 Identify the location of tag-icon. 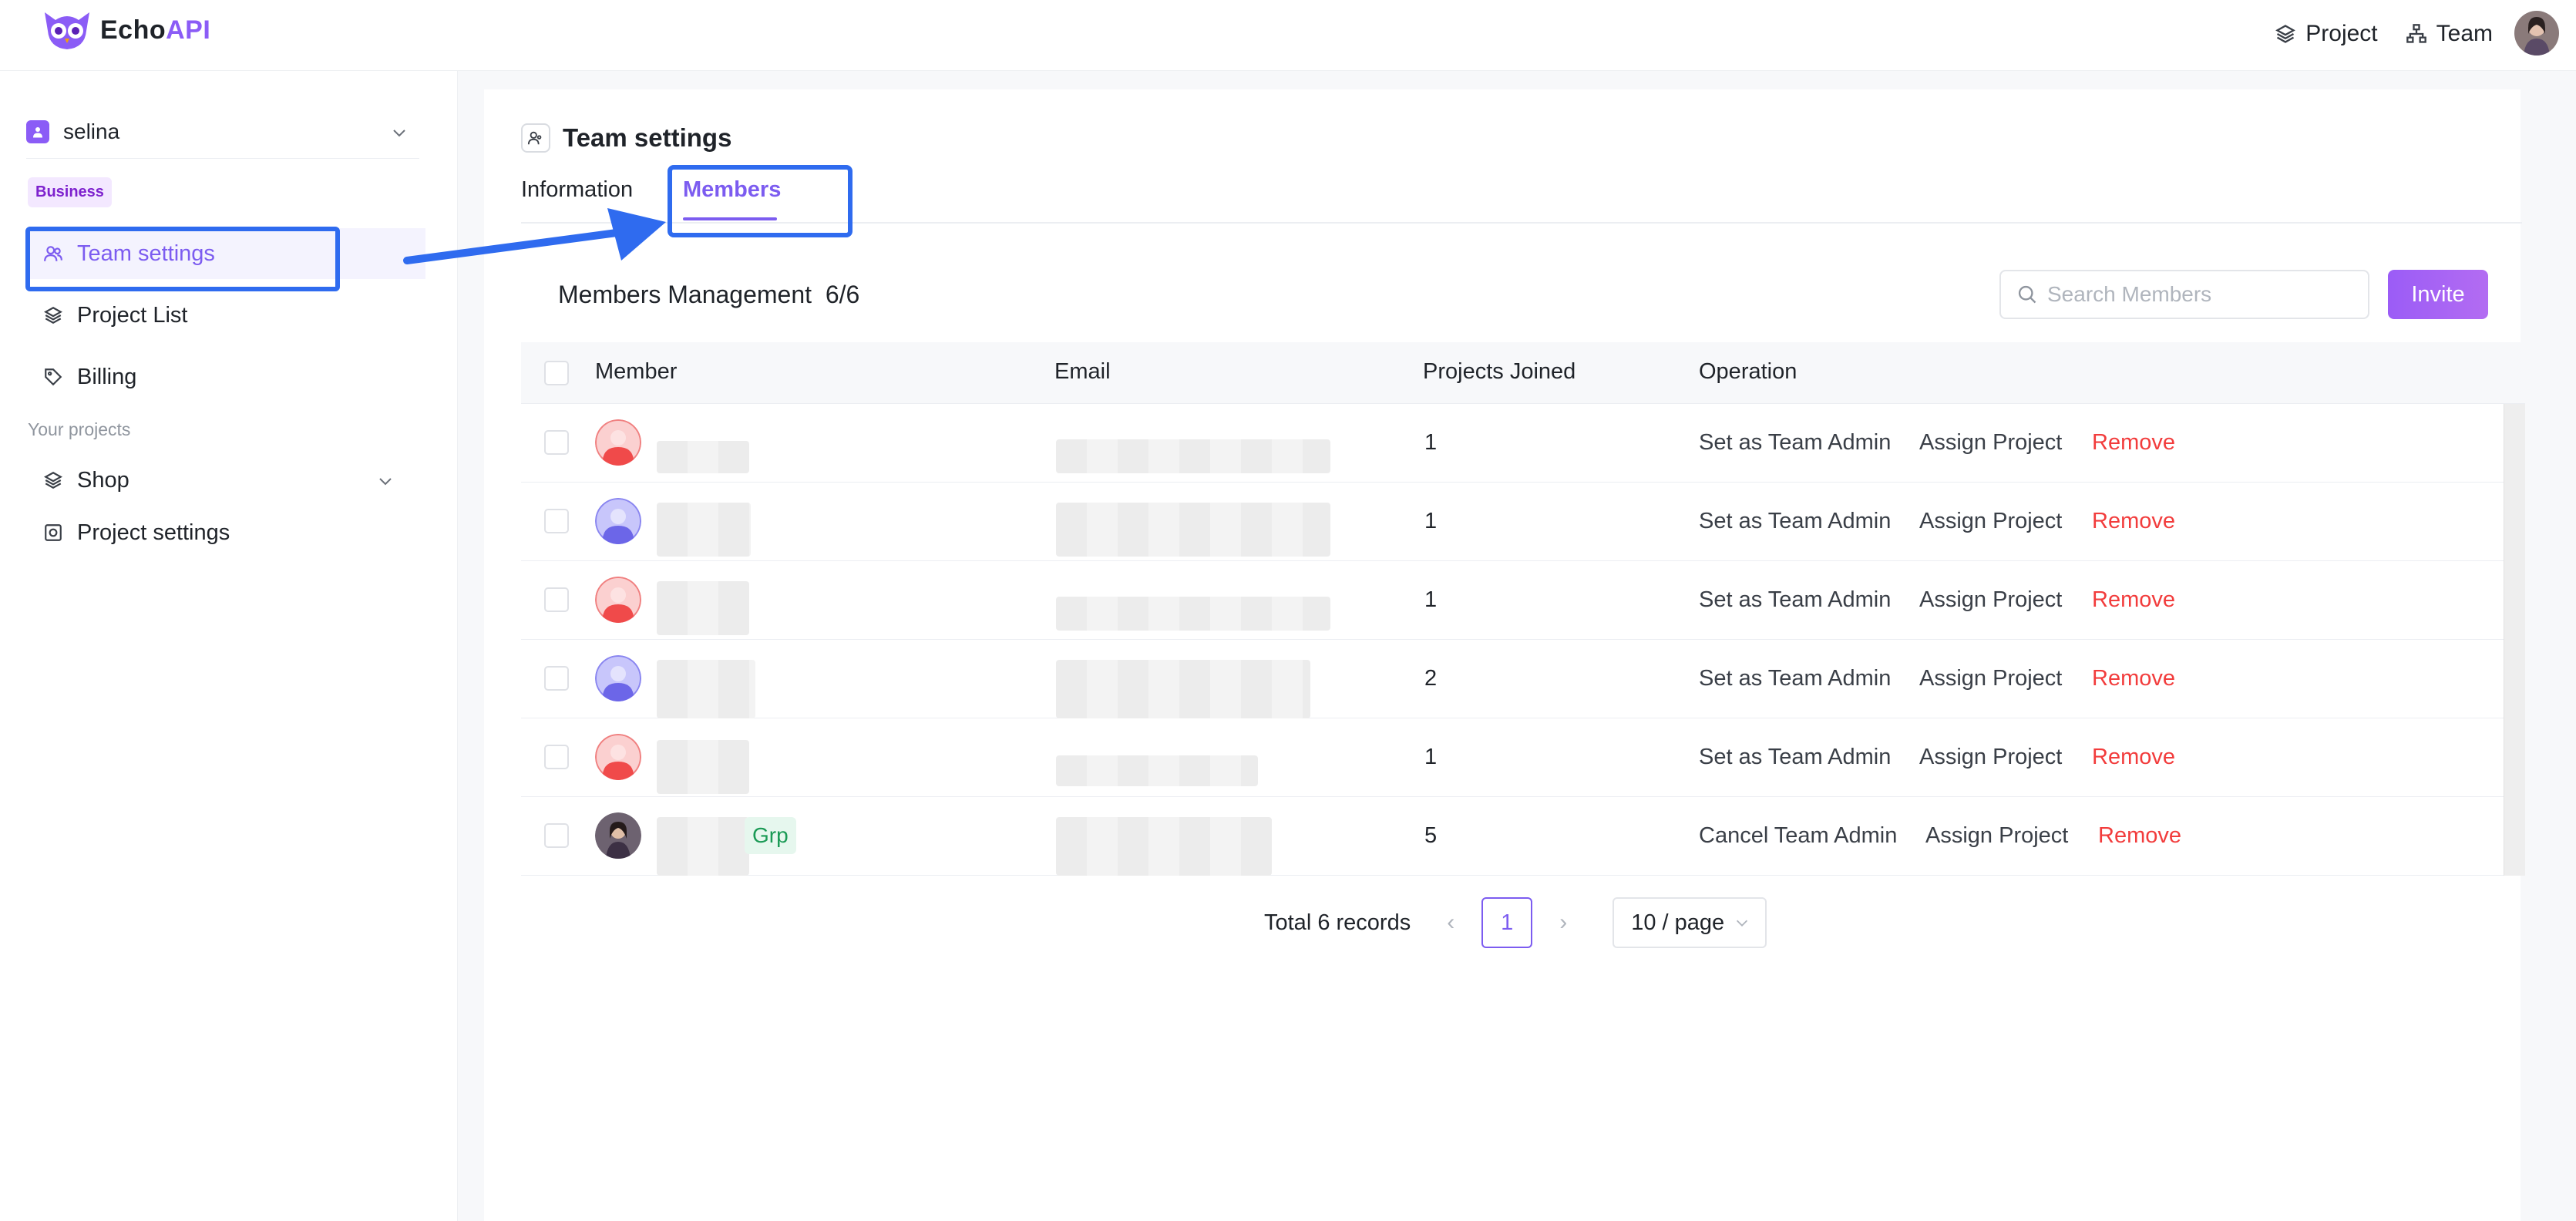
(53, 377).